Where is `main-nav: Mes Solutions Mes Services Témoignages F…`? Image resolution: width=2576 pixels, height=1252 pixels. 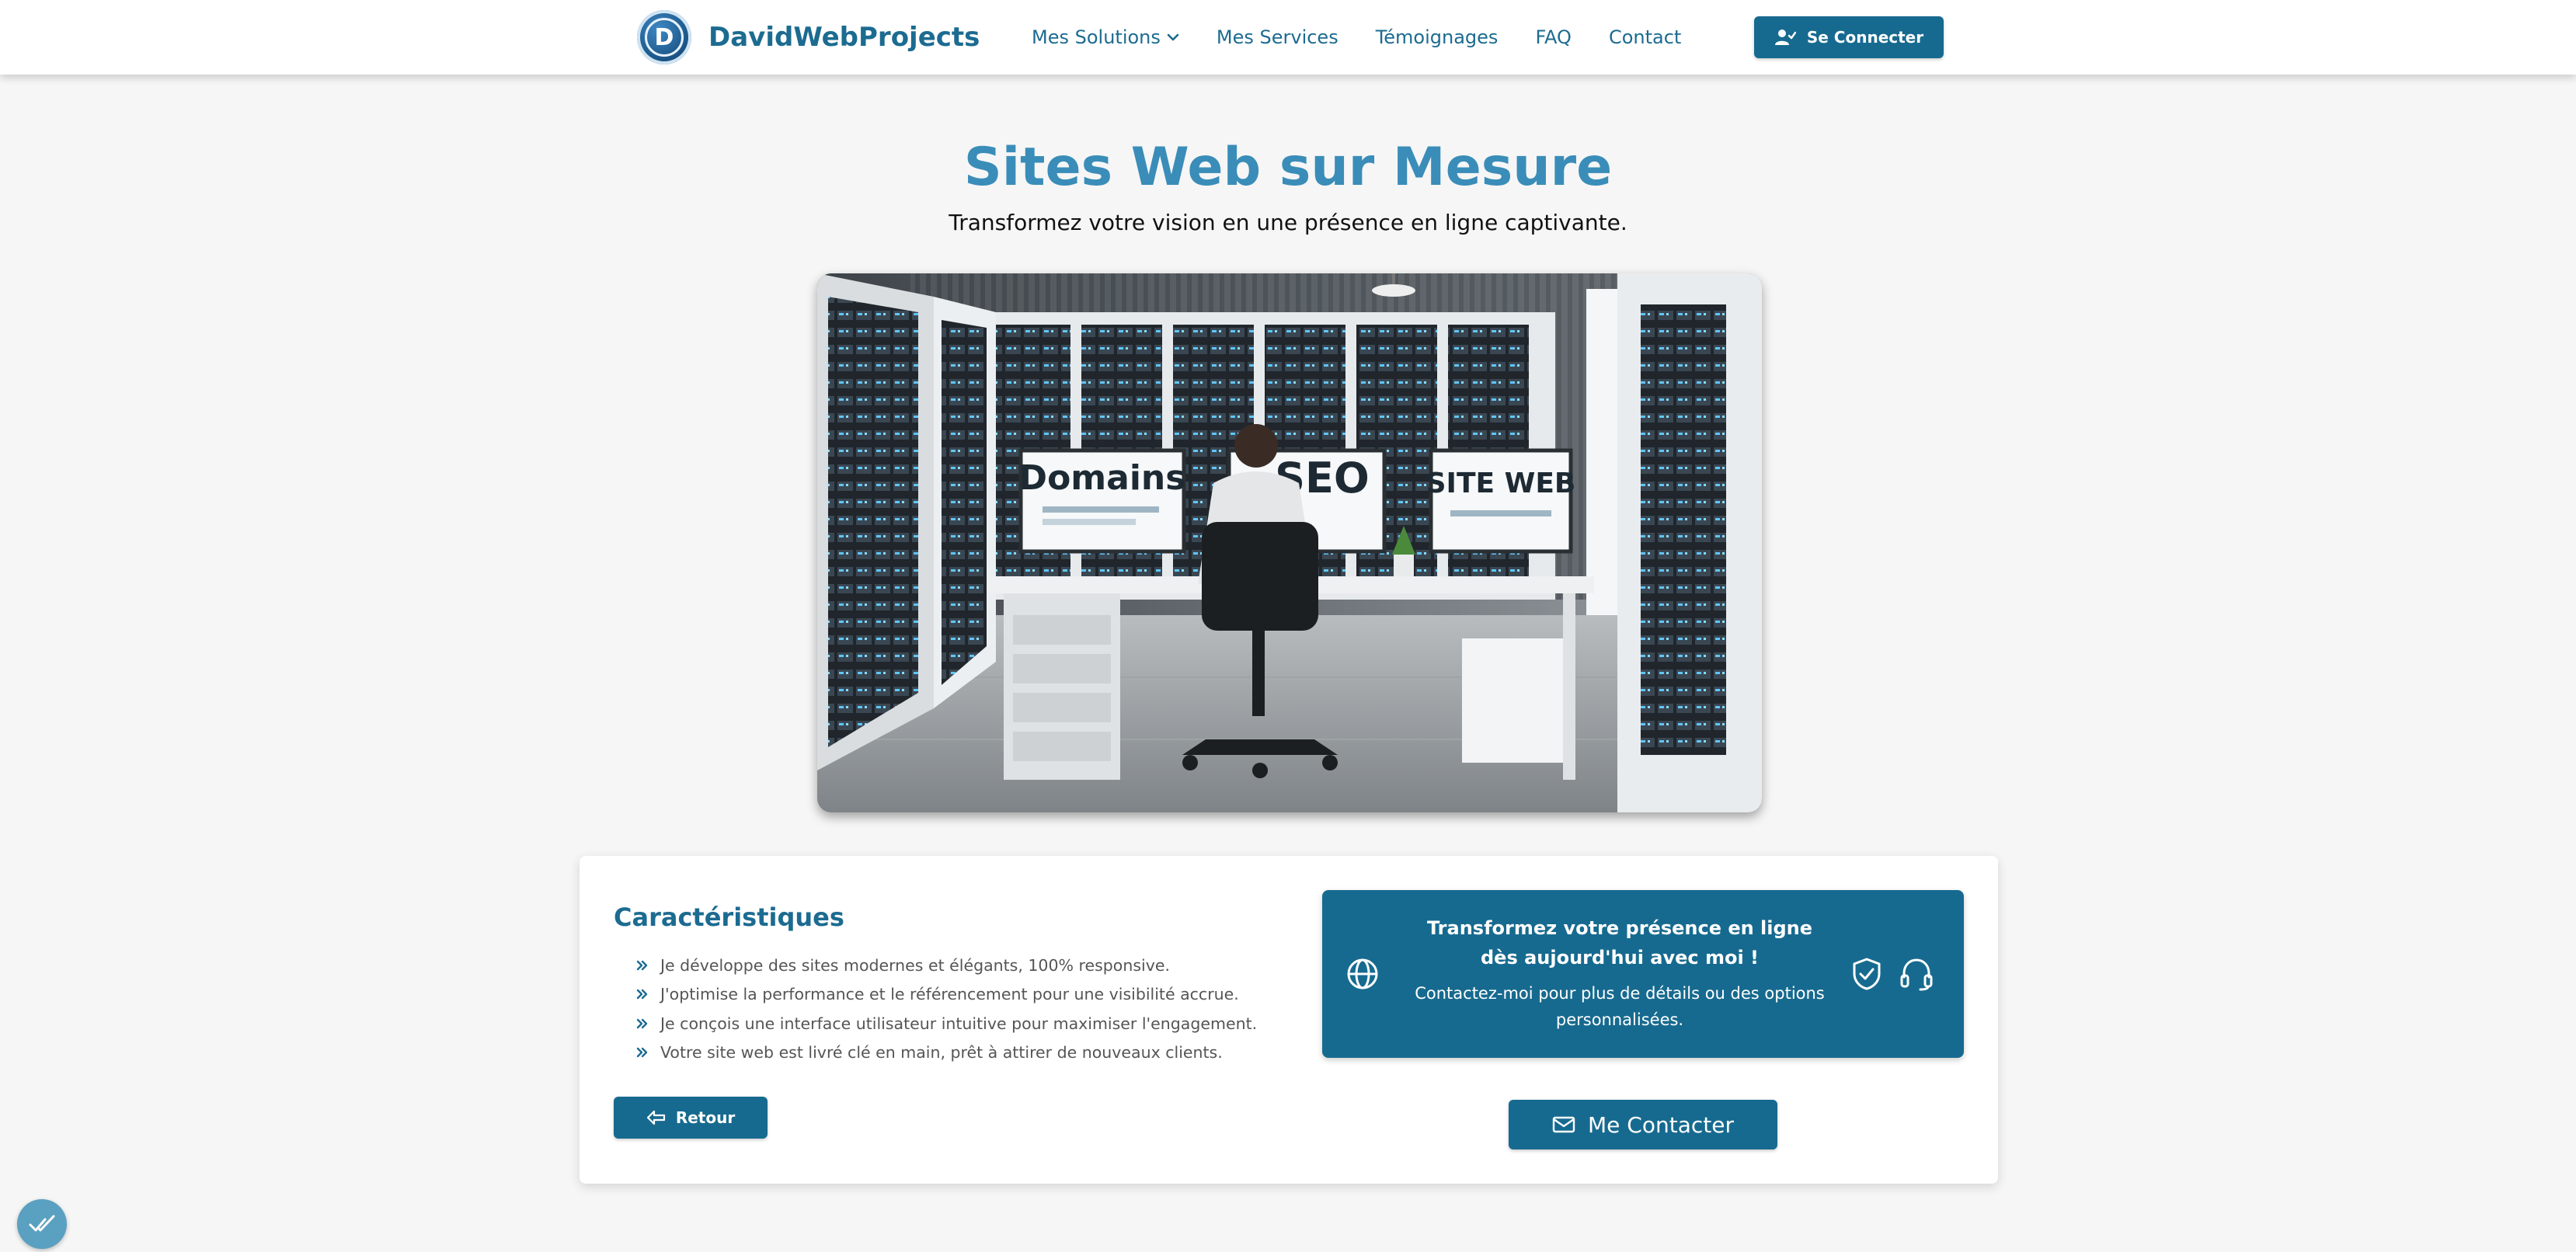 main-nav: Mes Solutions Mes Services Témoignages F… is located at coordinates (1375, 37).